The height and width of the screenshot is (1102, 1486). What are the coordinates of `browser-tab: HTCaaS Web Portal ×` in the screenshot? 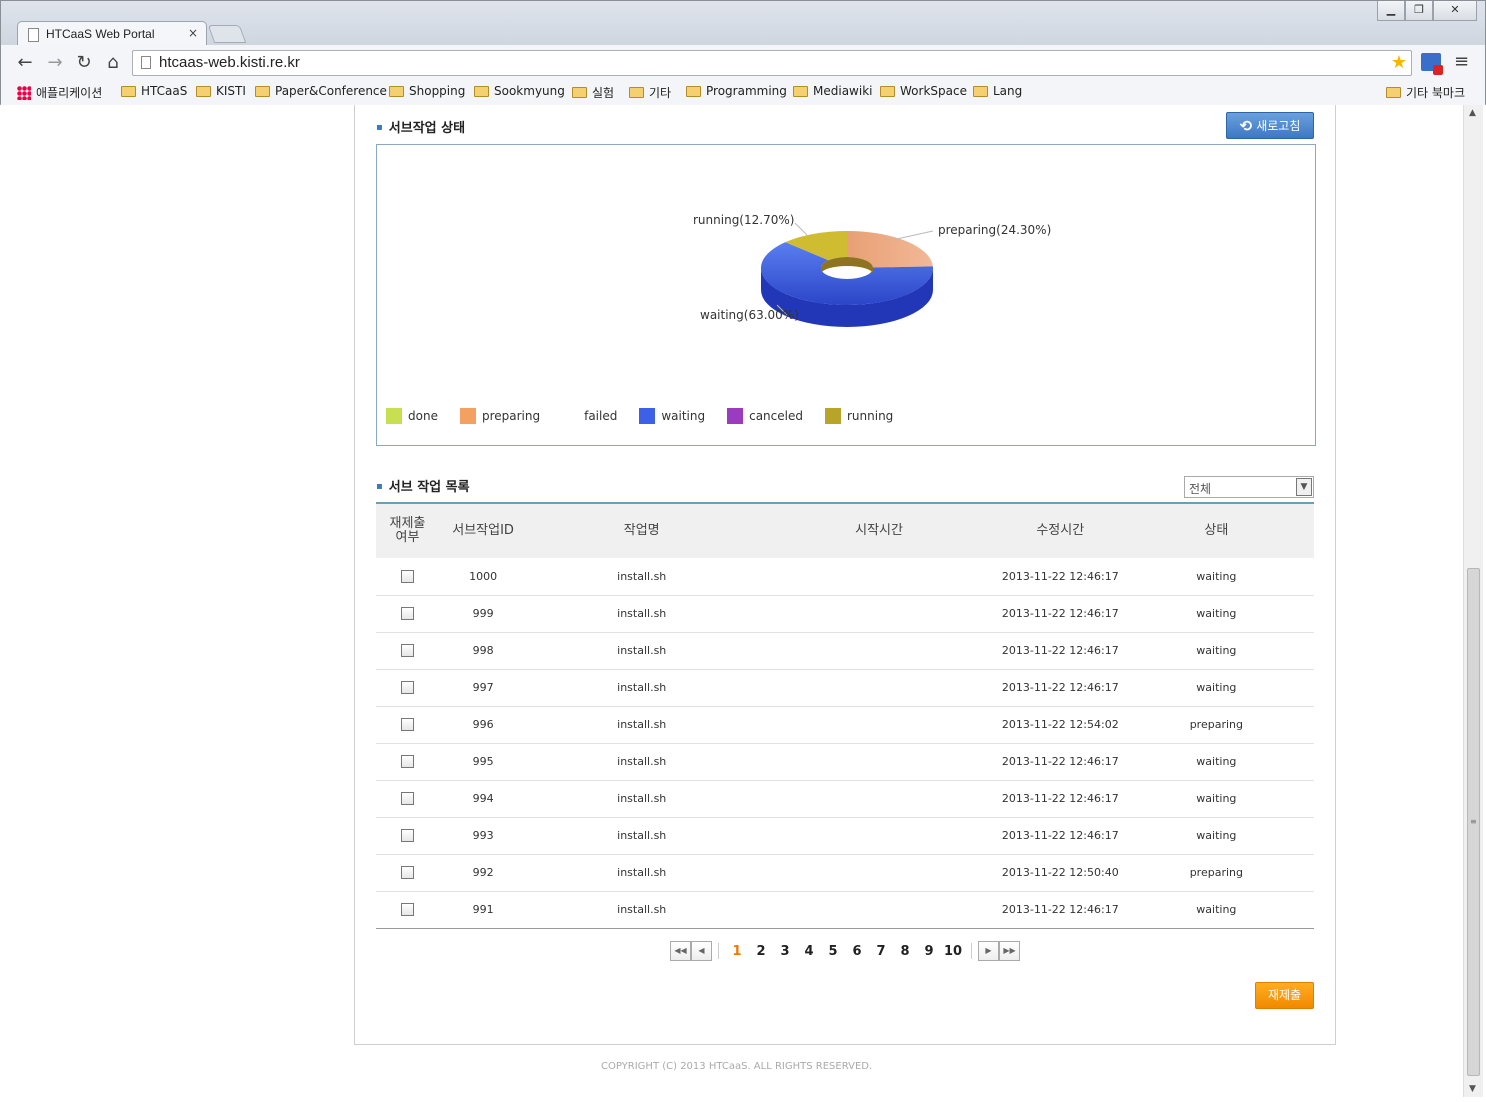 It's located at (112, 34).